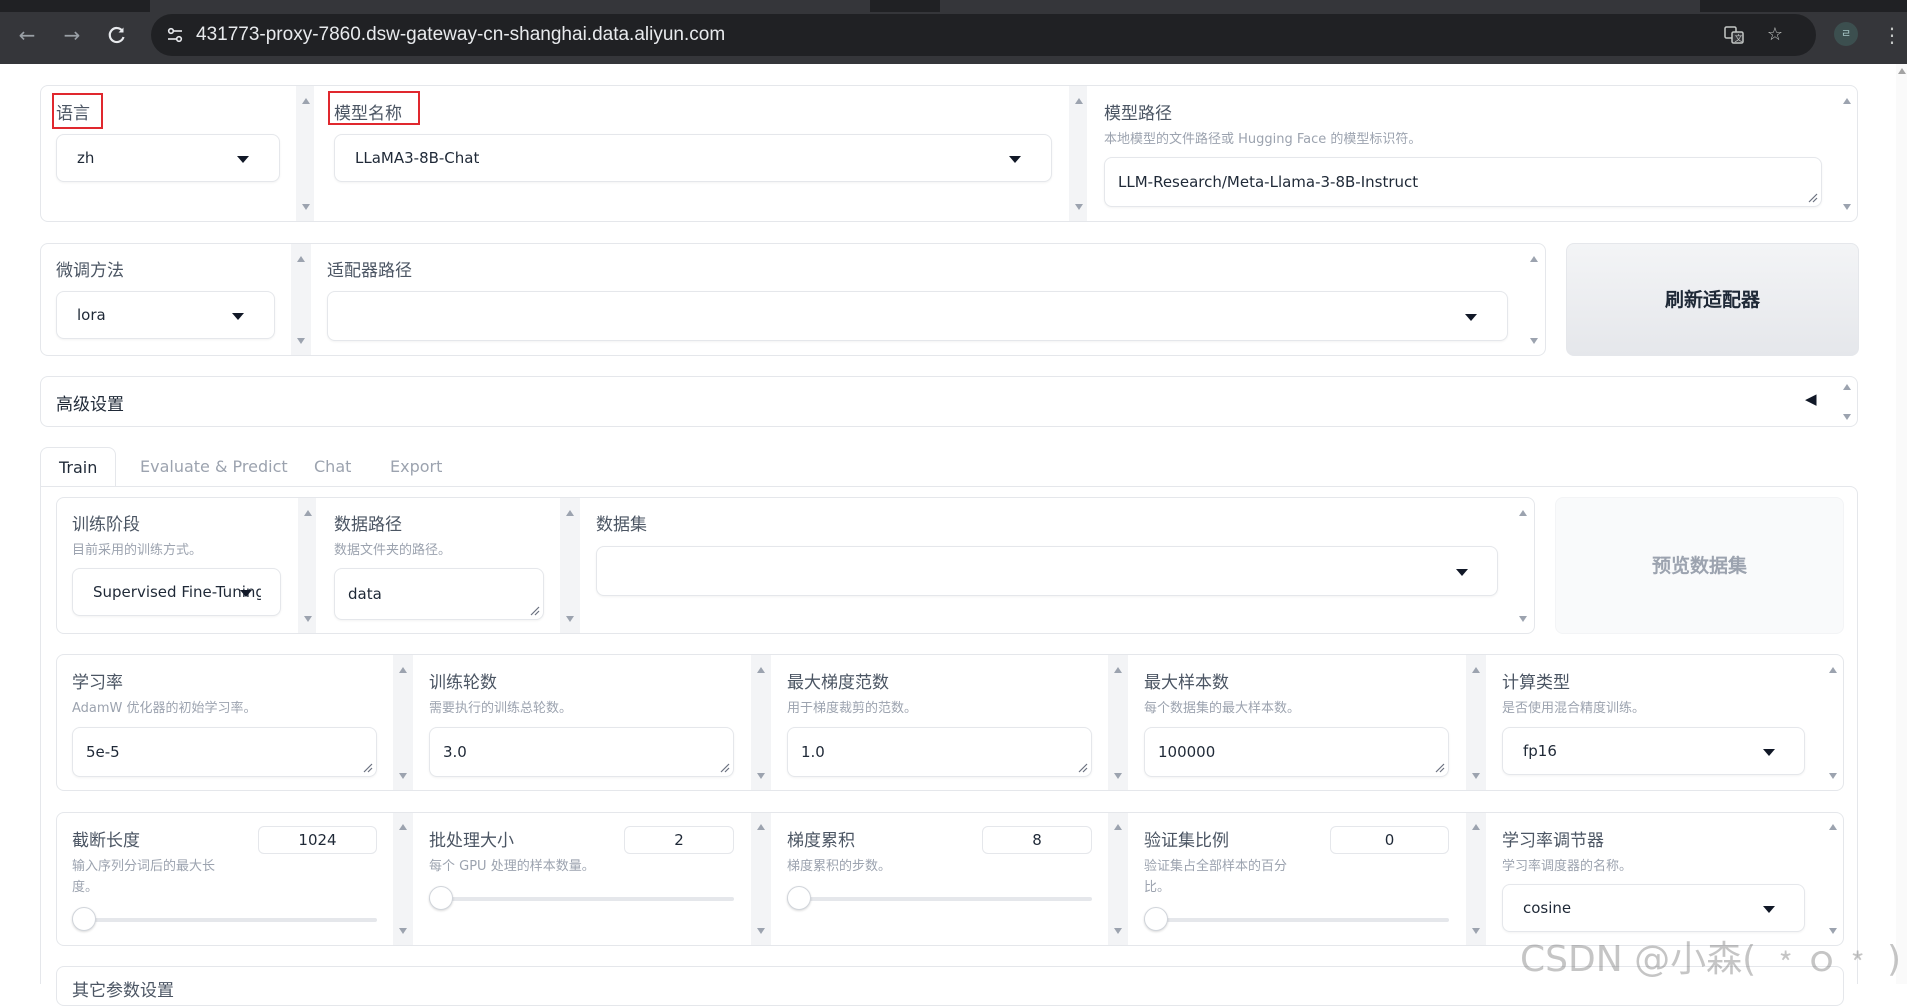 Image resolution: width=1907 pixels, height=1006 pixels. What do you see at coordinates (416, 467) in the screenshot?
I see `tab-export: Export` at bounding box center [416, 467].